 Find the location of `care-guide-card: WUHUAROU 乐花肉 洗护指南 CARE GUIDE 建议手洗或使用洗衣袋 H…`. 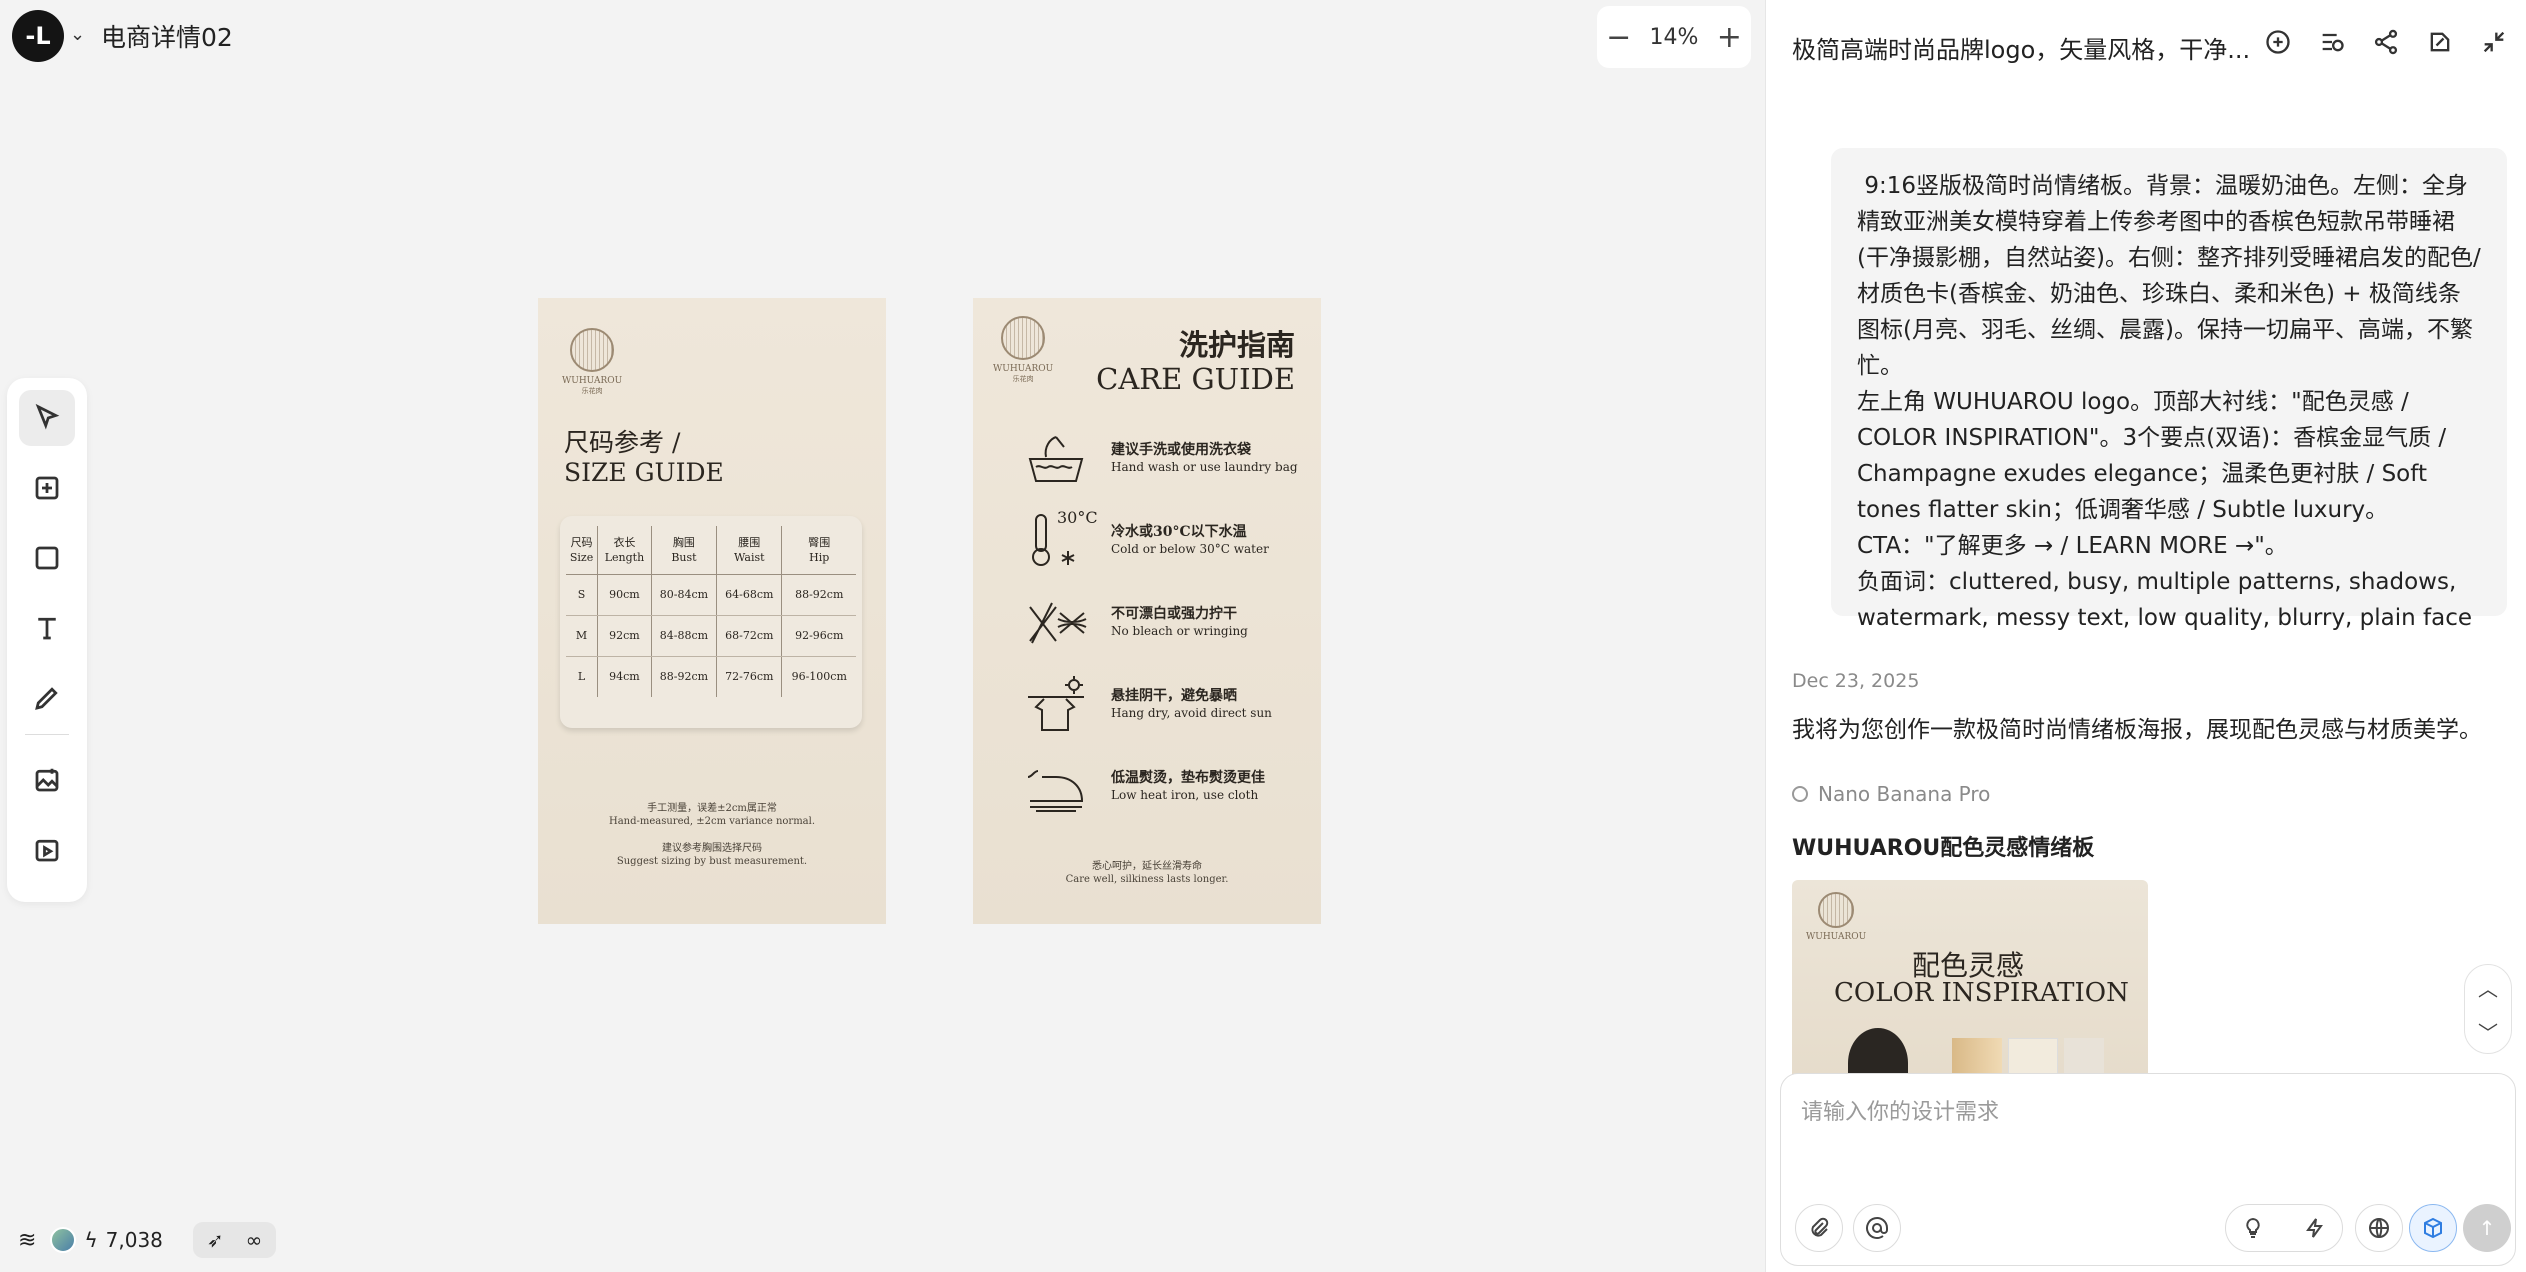

care-guide-card: WUHUAROU 乐花肉 洗护指南 CARE GUIDE 建议手洗或使用洗衣袋 H… is located at coordinates (1147, 611).